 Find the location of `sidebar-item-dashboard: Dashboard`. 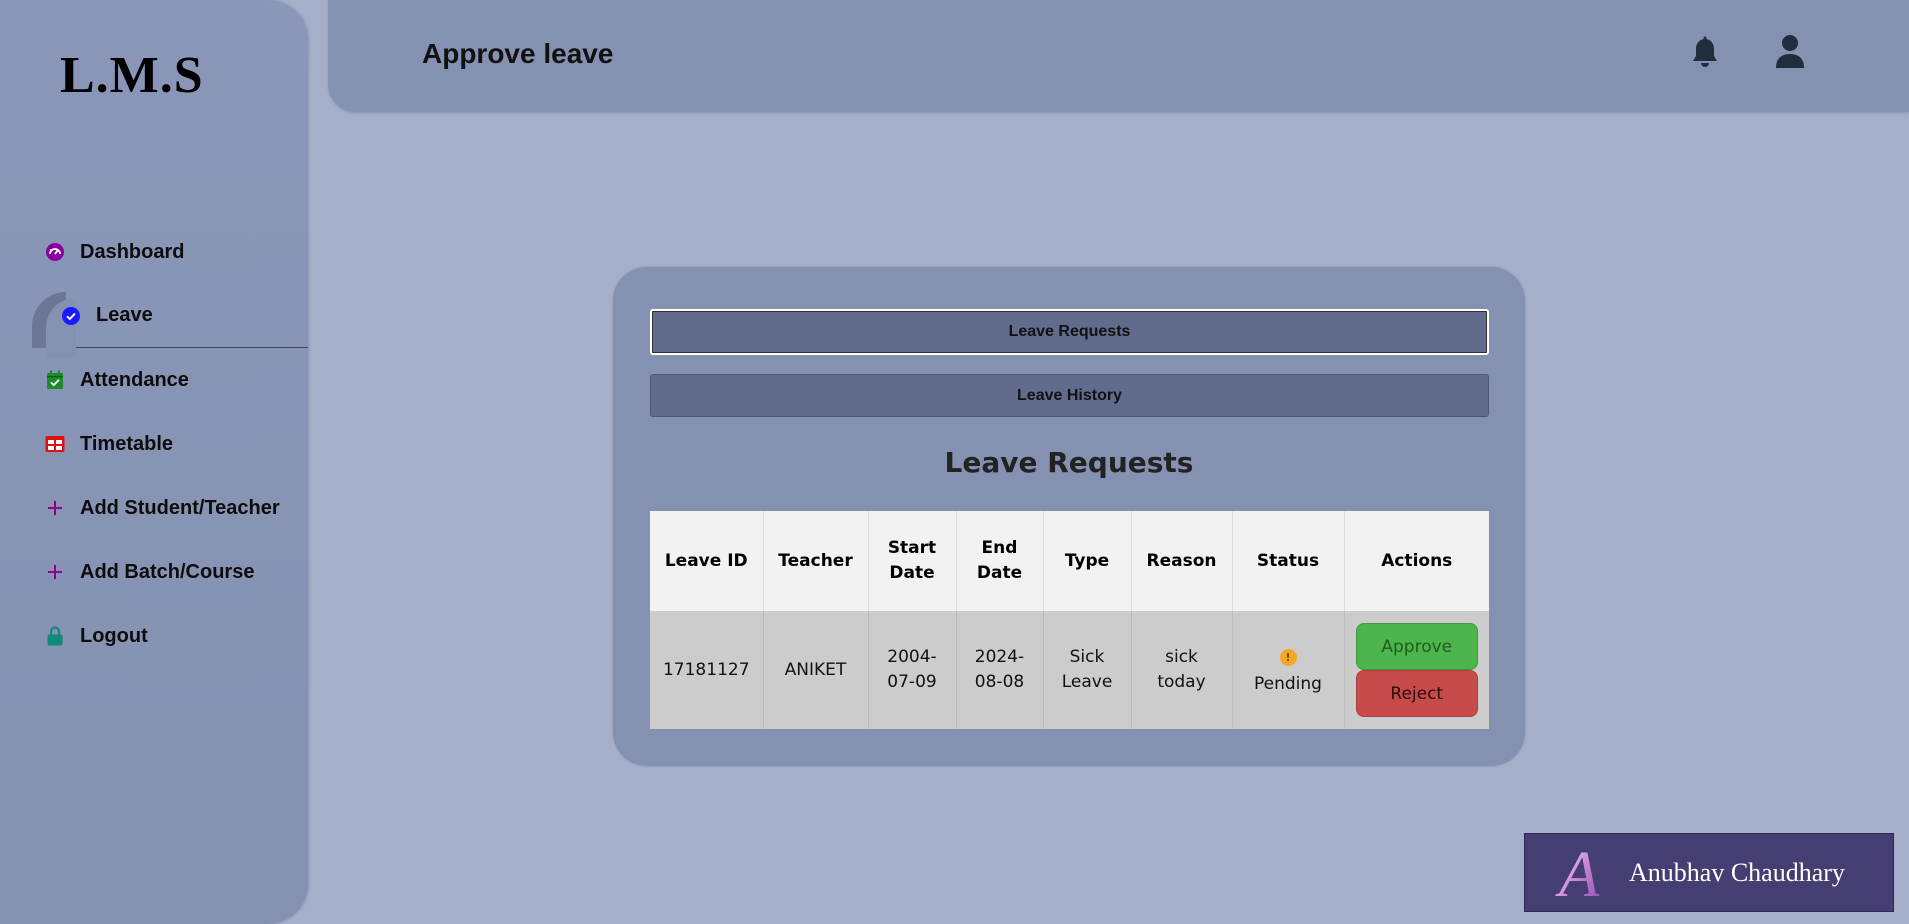

sidebar-item-dashboard: Dashboard is located at coordinates (154, 252).